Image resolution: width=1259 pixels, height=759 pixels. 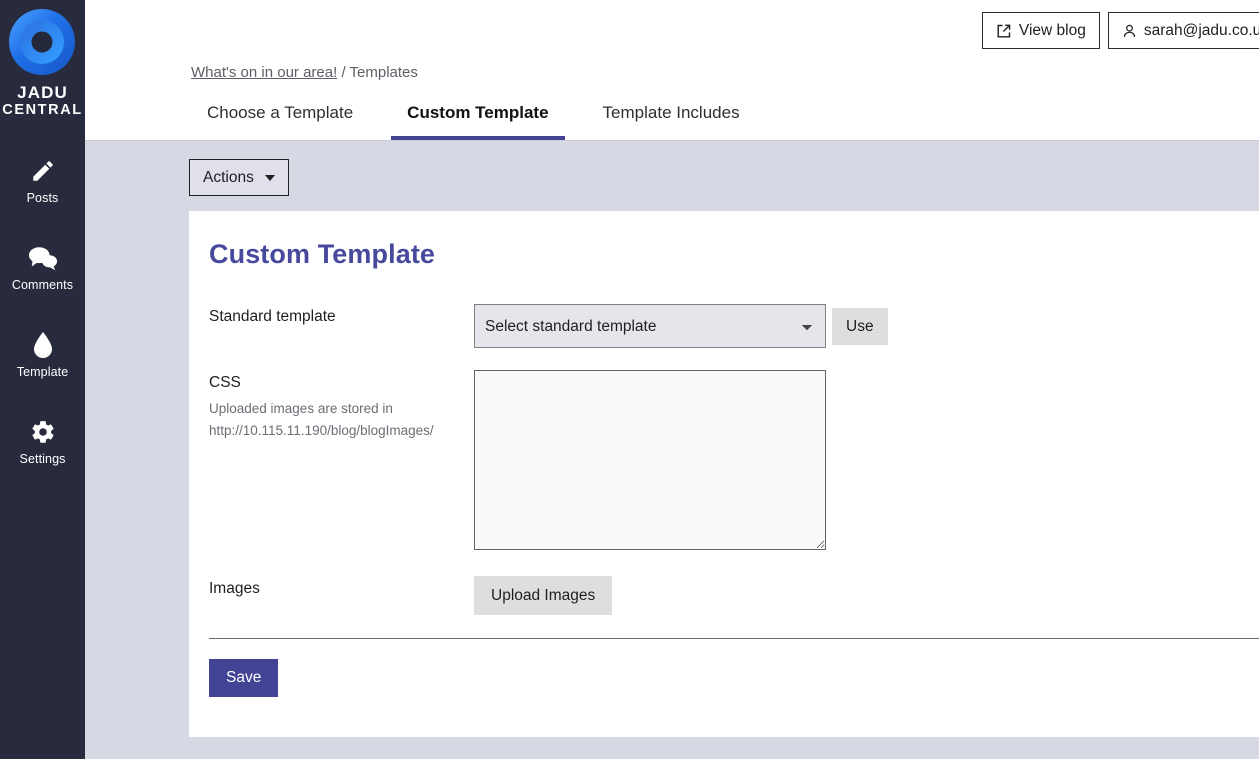 I want to click on sidebar-item-label: Comments, so click(x=42, y=285).